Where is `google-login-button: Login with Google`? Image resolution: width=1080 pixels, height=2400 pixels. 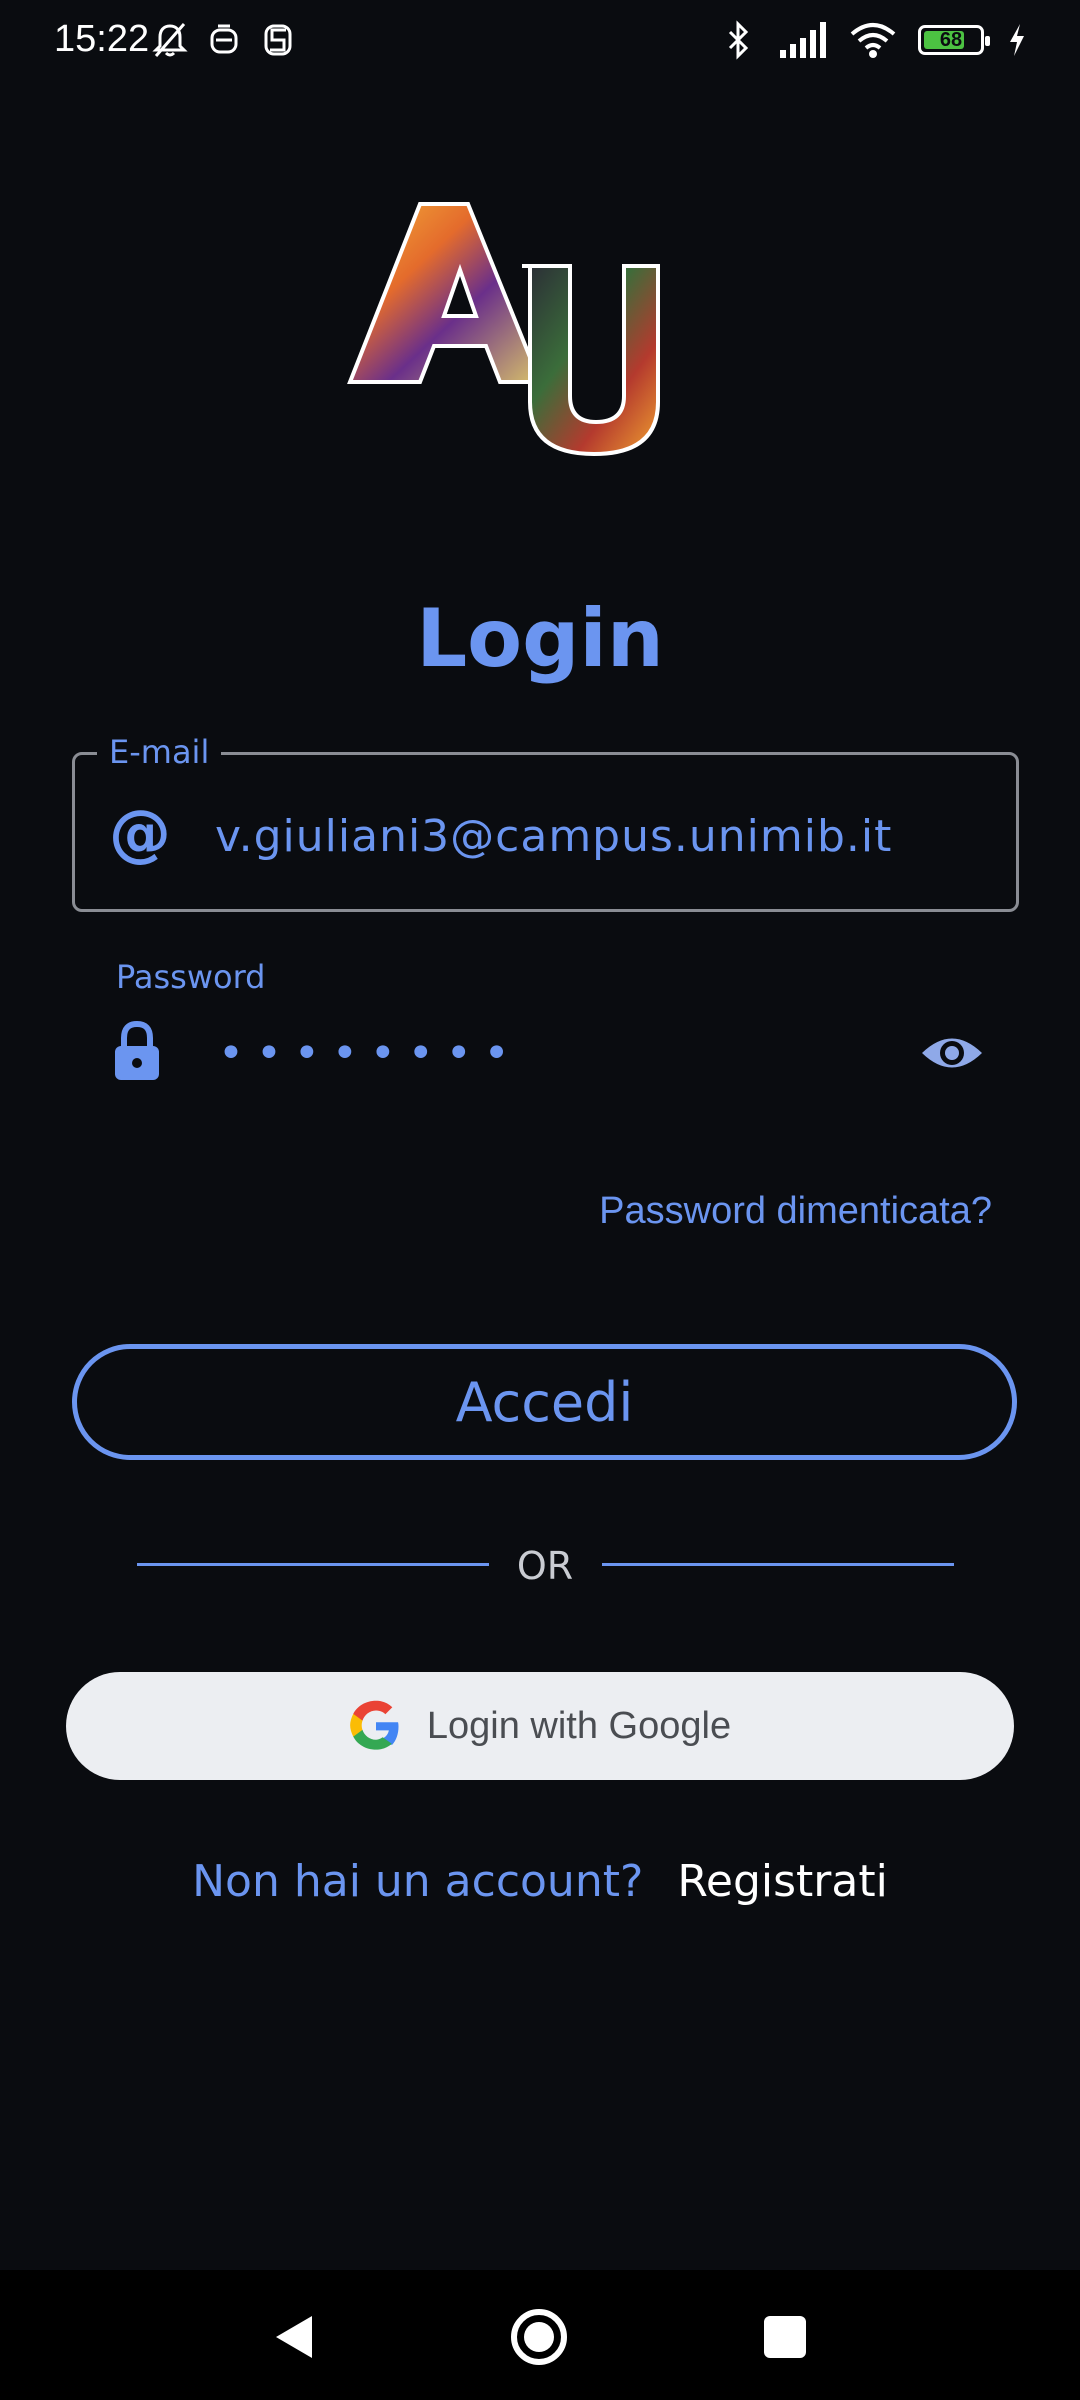
google-login-button: Login with Google is located at coordinates (540, 1726).